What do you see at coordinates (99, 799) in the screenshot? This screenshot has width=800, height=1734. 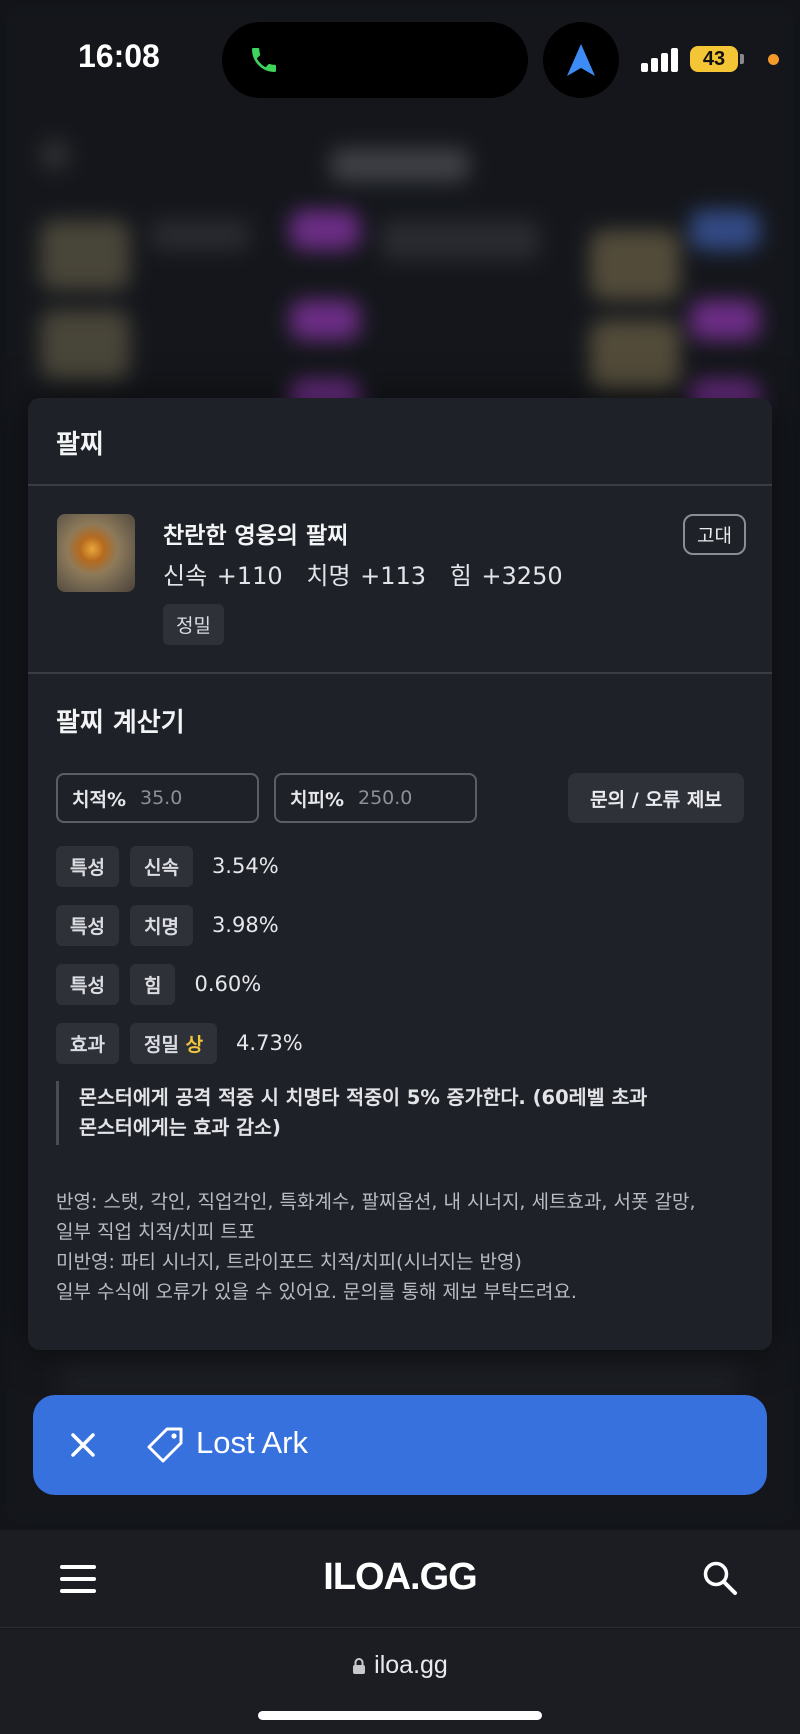 I see `crit-rate-label: 치적%` at bounding box center [99, 799].